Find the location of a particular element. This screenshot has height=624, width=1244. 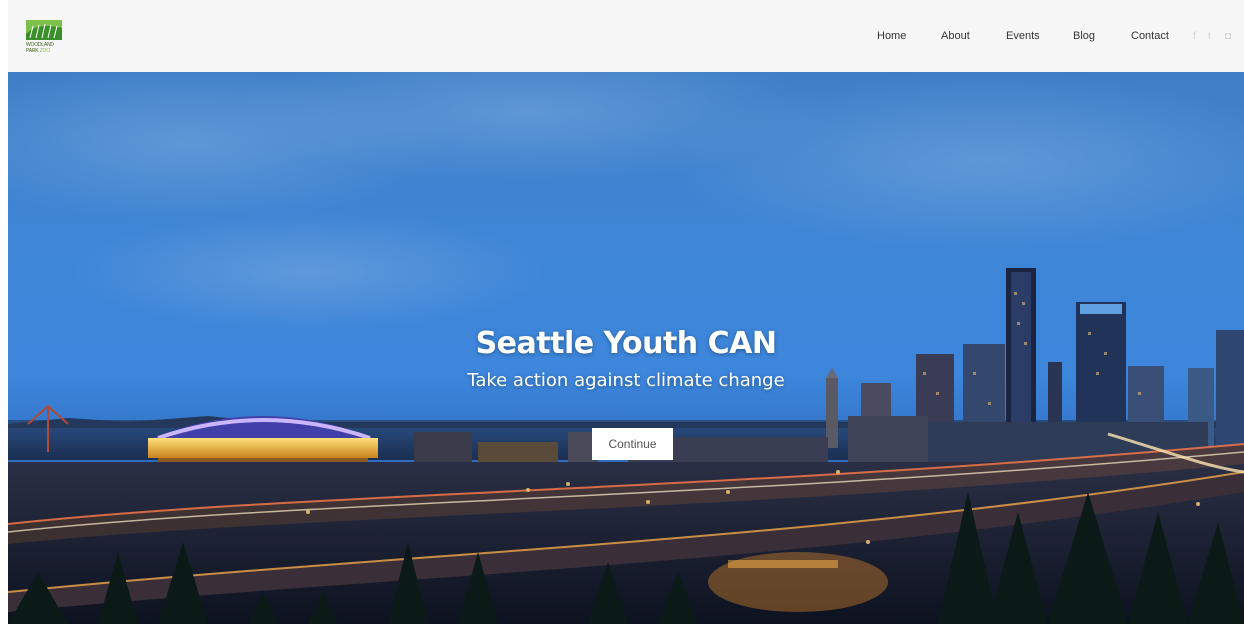

logo-text-park-zoo: PARK ZOO is located at coordinates (38, 51).